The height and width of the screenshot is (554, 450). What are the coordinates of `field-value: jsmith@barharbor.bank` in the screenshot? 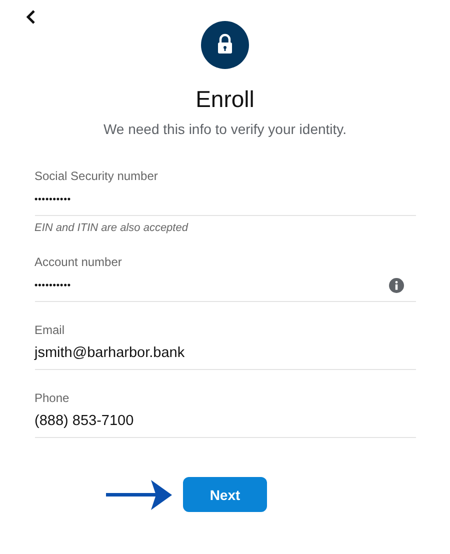 It's located at (109, 353).